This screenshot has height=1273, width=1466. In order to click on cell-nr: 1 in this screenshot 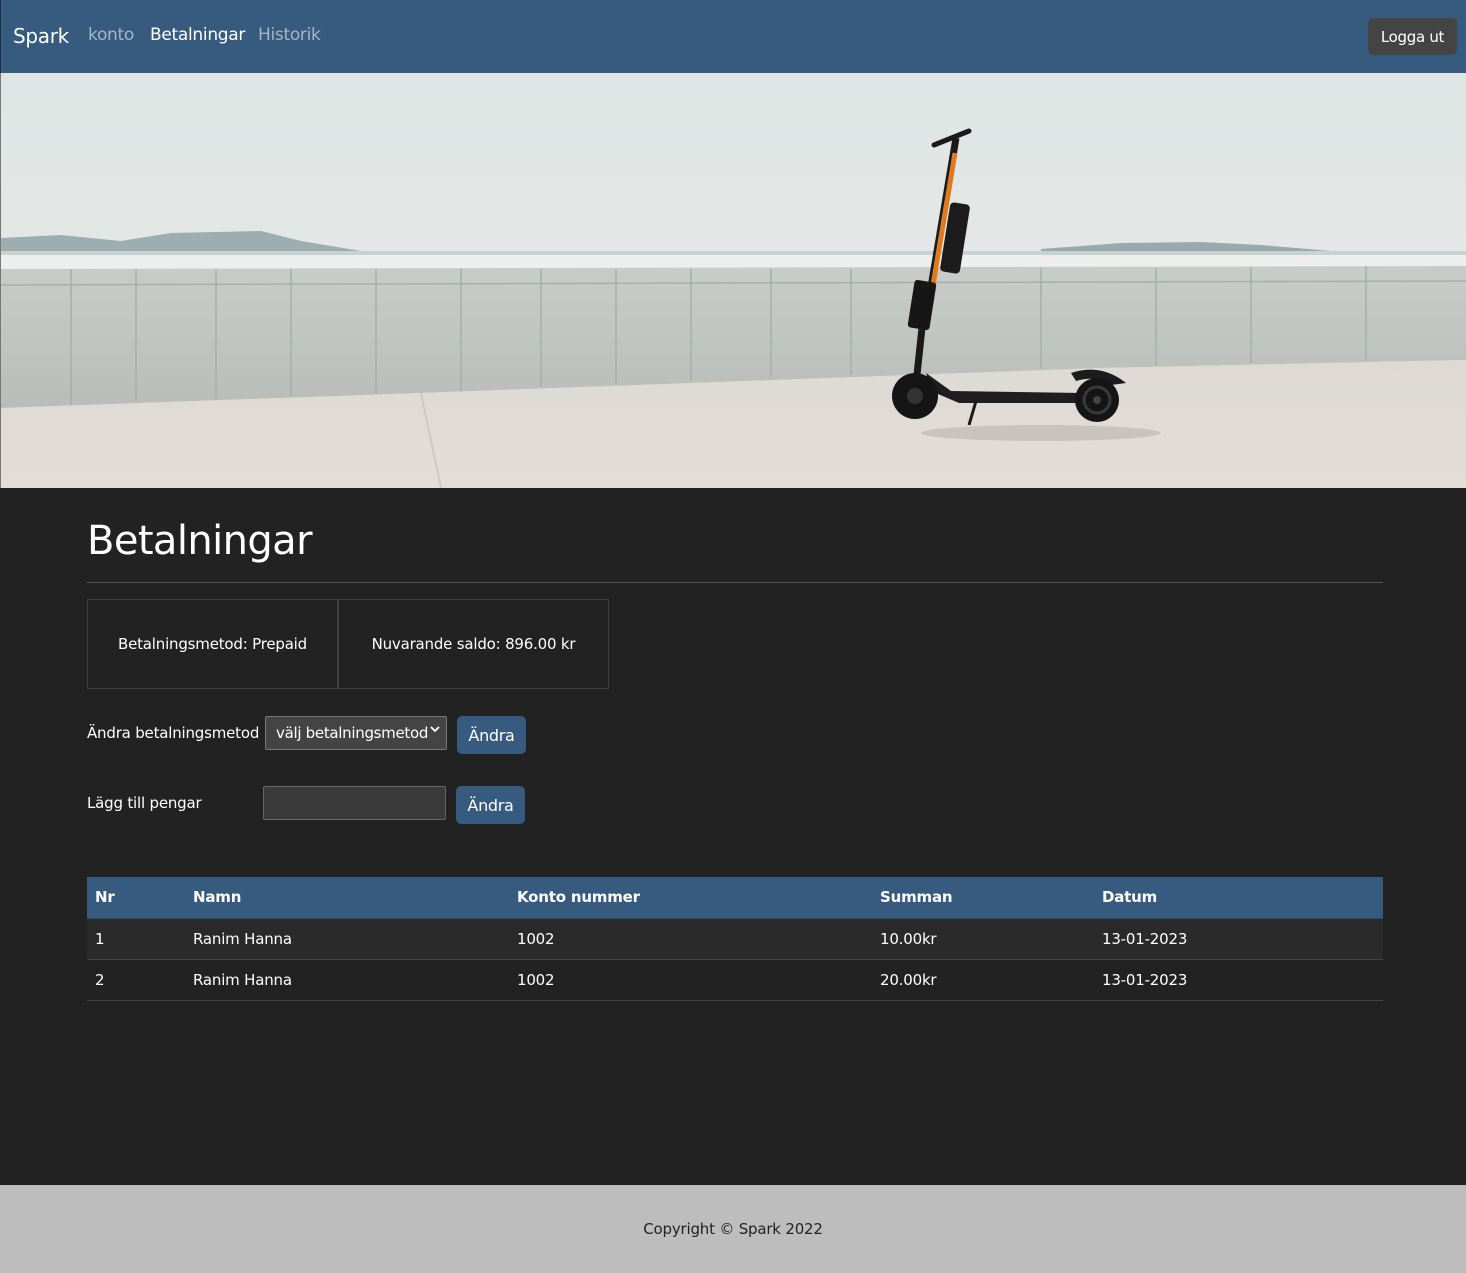, I will do `click(100, 938)`.